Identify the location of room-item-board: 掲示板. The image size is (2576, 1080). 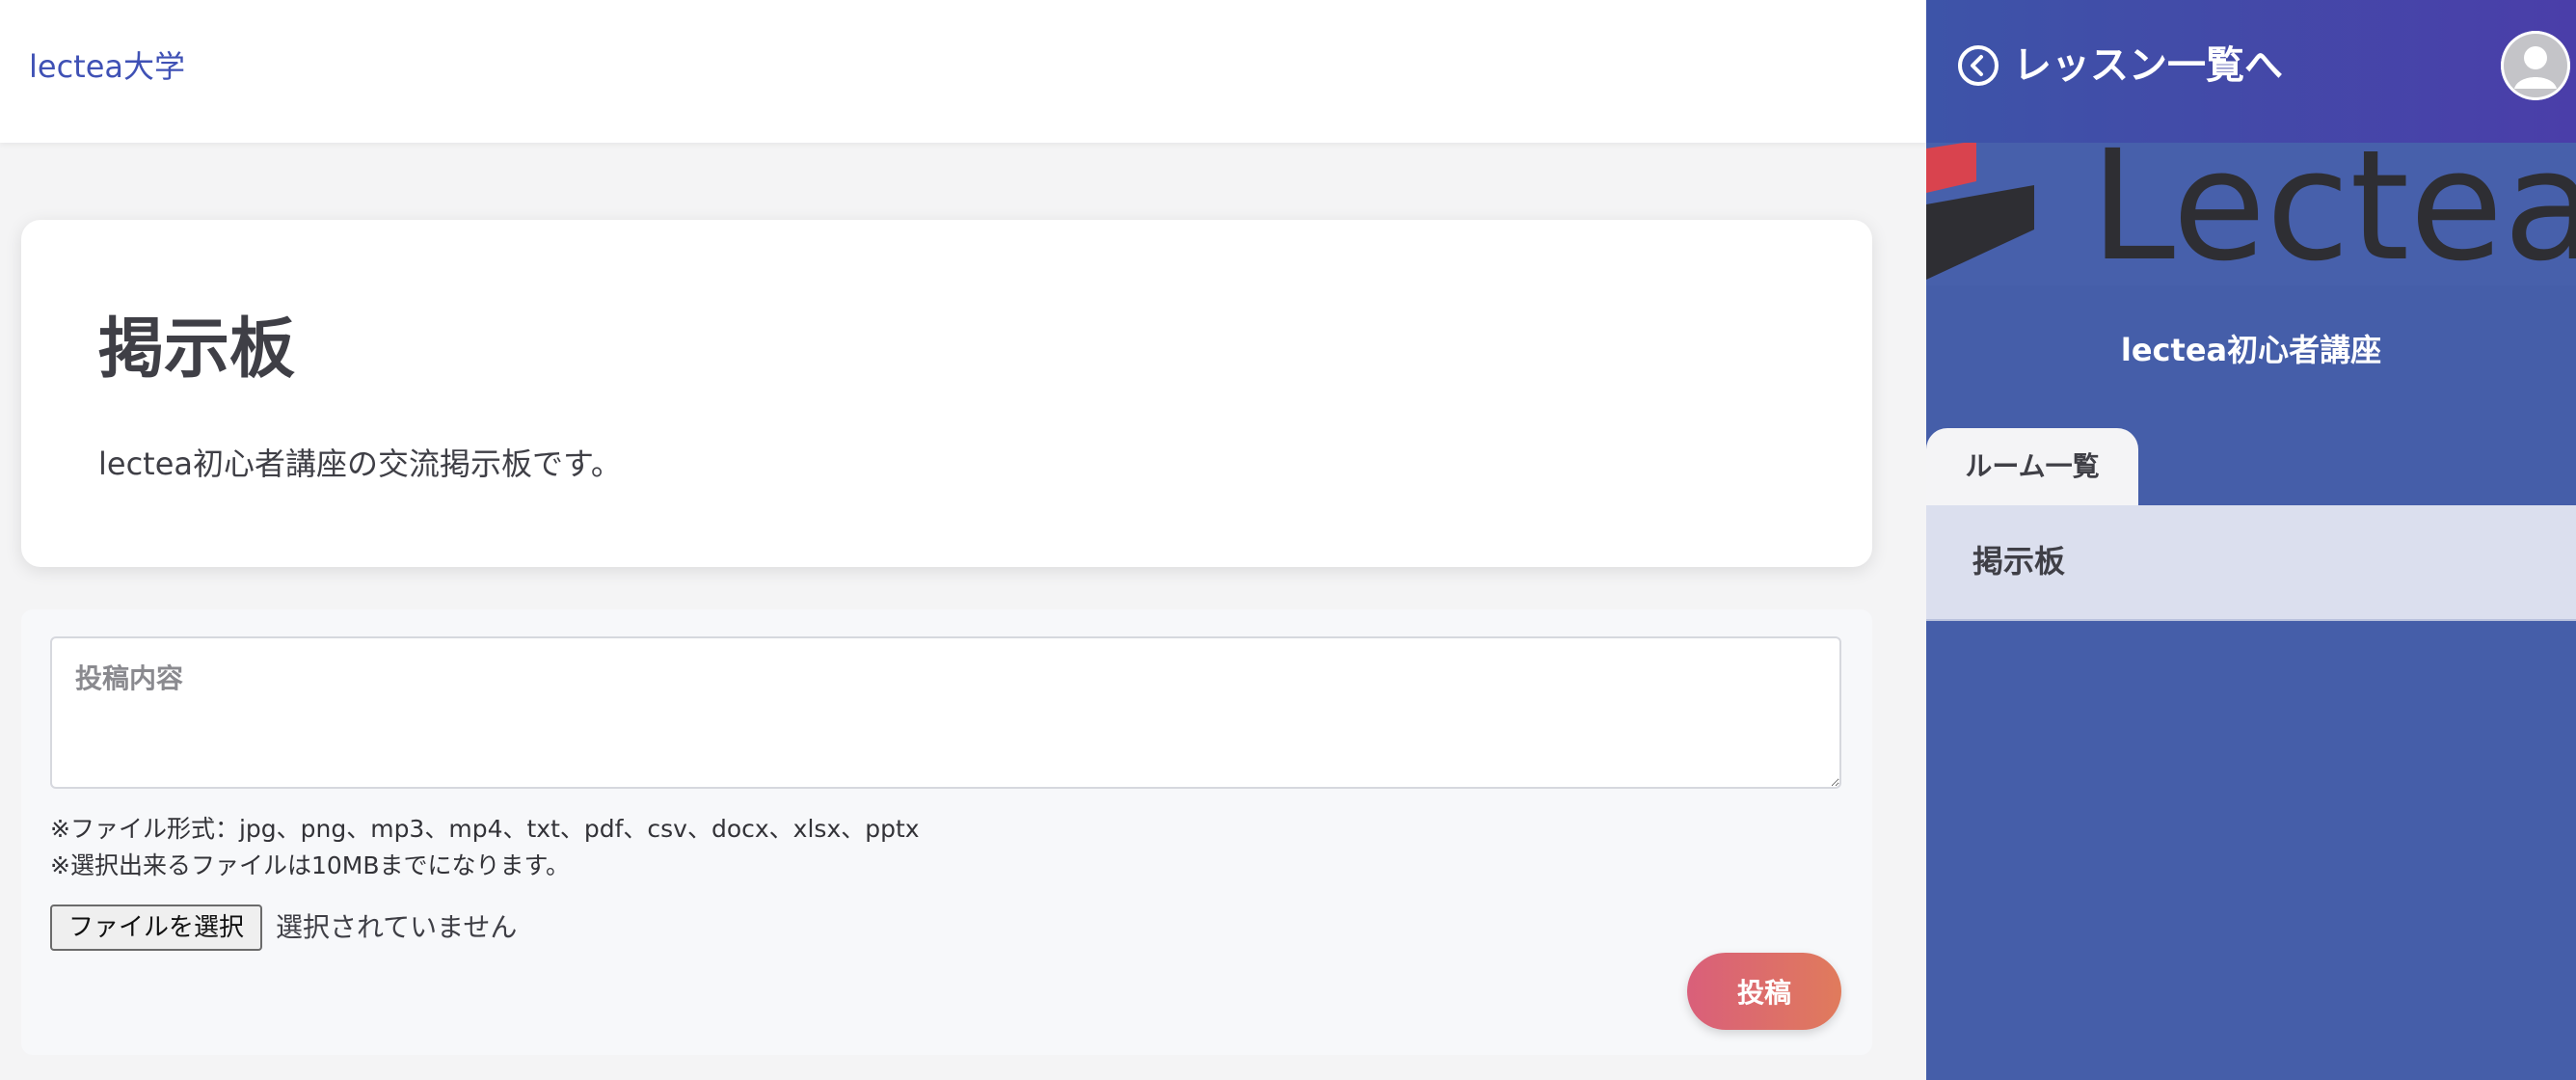
(2019, 561).